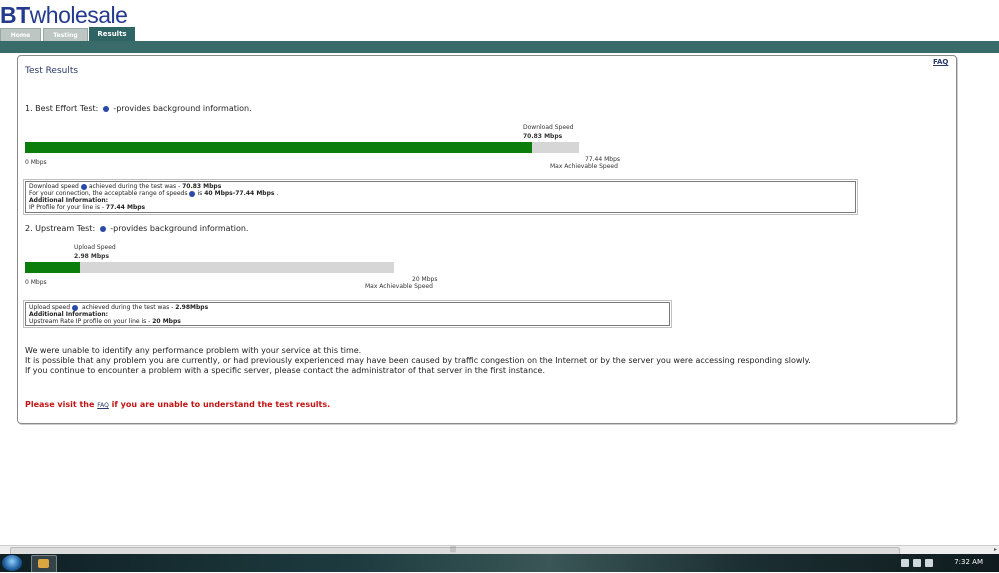  What do you see at coordinates (278, 147) in the screenshot?
I see `download-progress-fill` at bounding box center [278, 147].